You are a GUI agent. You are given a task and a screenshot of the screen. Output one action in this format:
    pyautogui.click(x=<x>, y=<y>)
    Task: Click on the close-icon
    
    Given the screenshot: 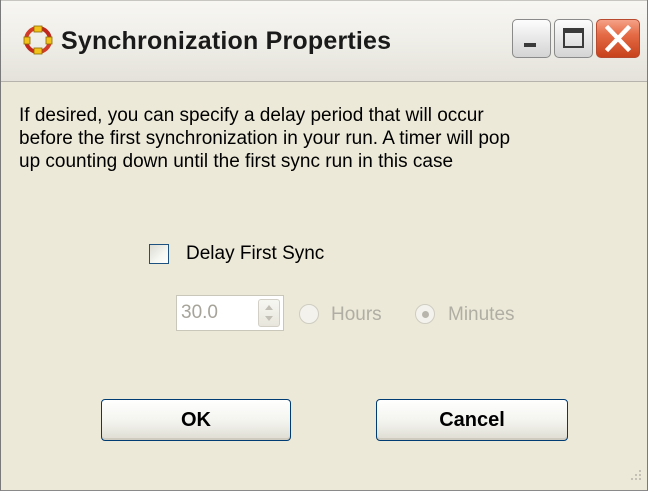 What is the action you would take?
    pyautogui.click(x=618, y=38)
    